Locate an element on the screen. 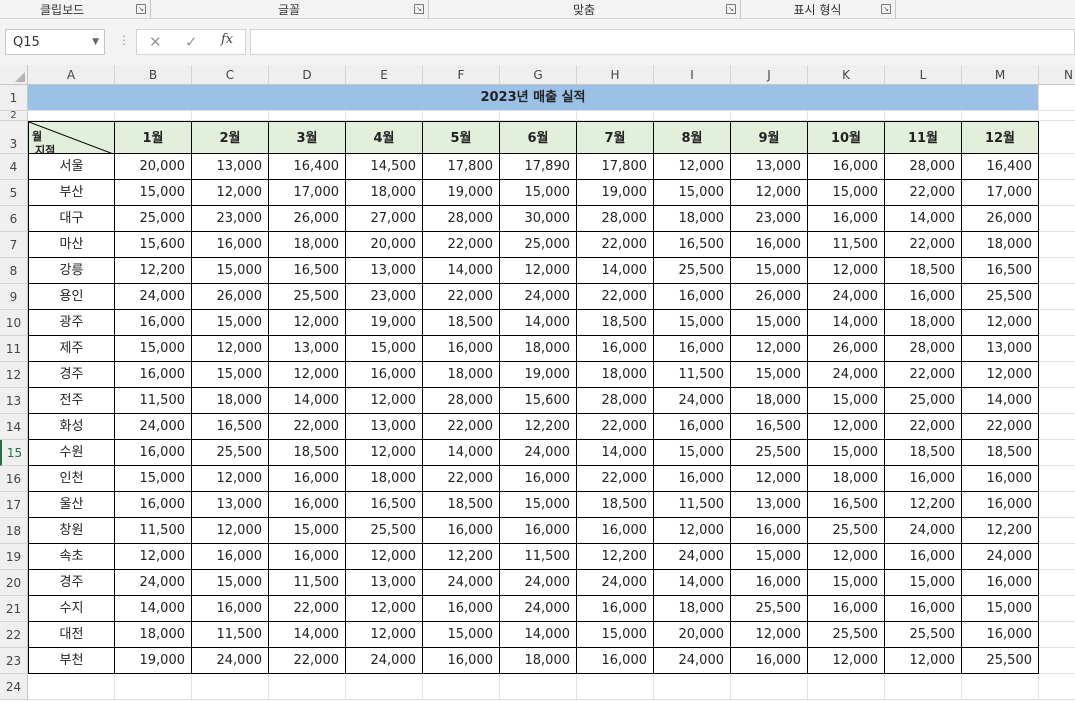 This screenshot has height=702, width=1075. branch-name-cell: 인천 is located at coordinates (71, 479).